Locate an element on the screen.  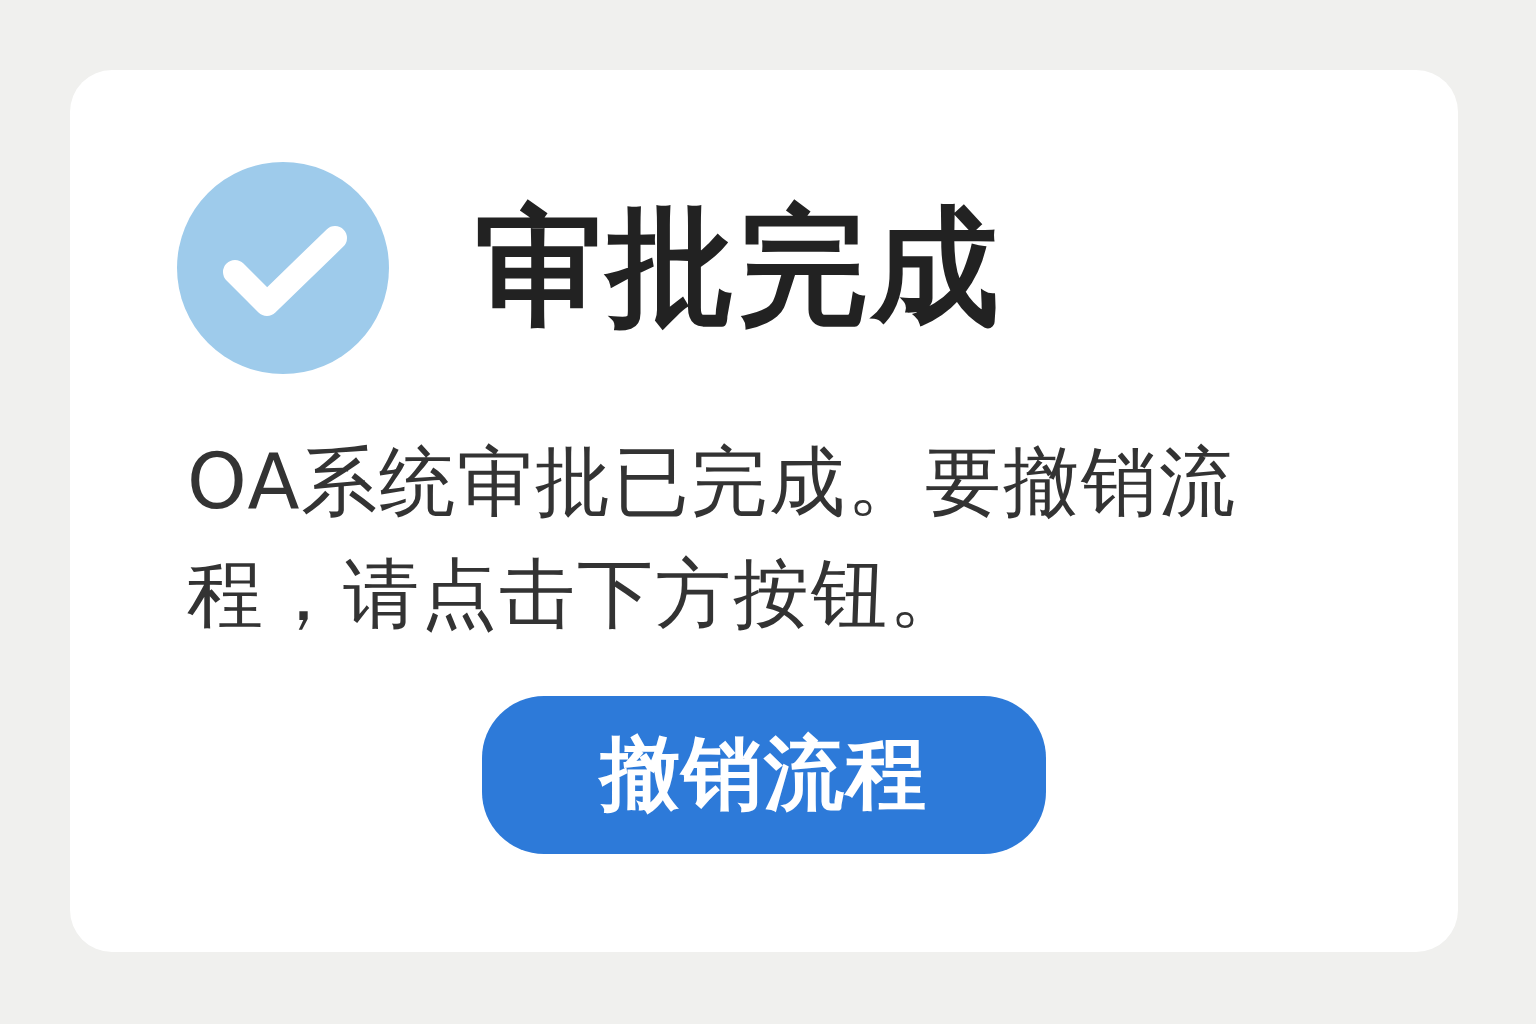
dialog-message: OA系统审批已完成。要撤销流程，请点击下方按钮。 is located at coordinates (713, 538).